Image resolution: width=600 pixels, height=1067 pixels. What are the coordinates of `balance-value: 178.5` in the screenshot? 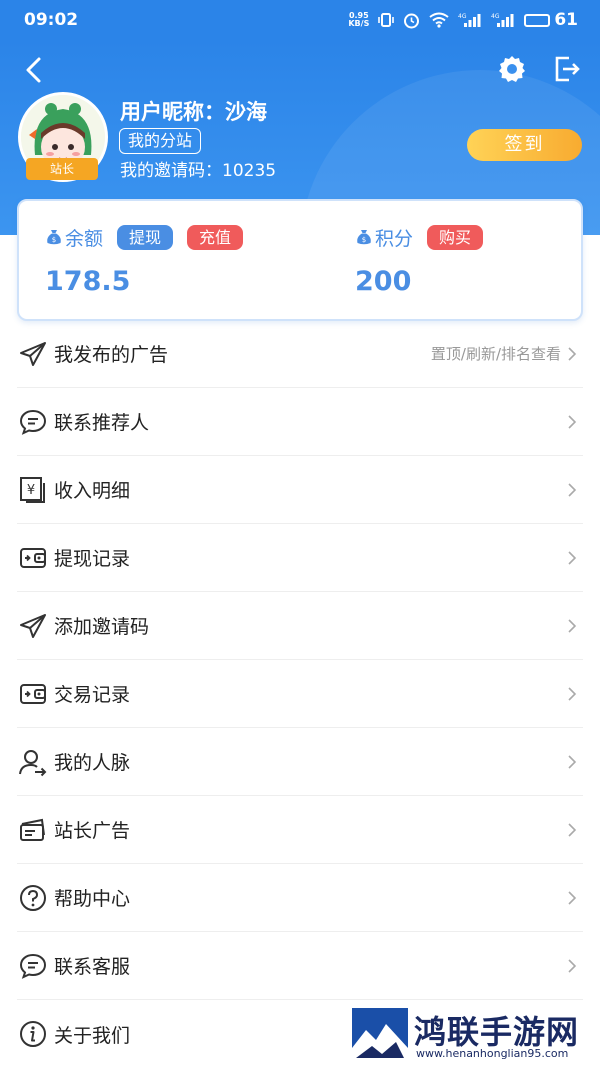 It's located at (88, 281).